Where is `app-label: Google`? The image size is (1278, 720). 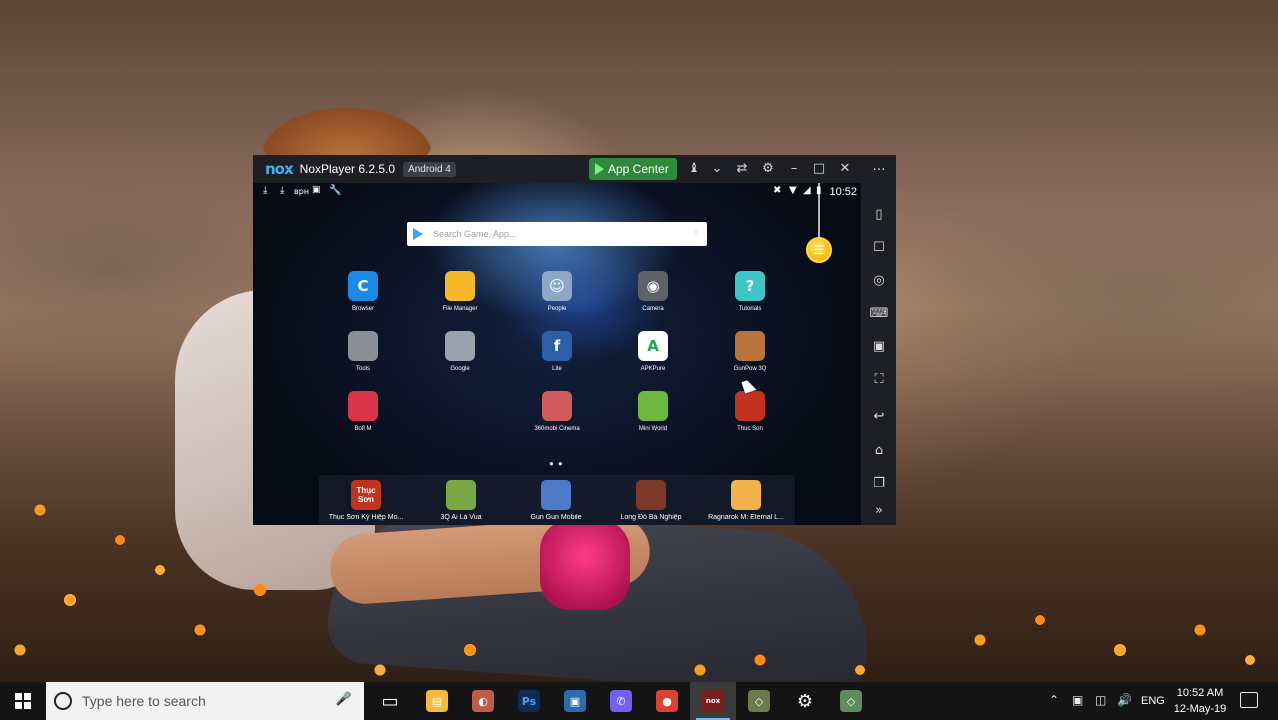
app-label: Google is located at coordinates (460, 369).